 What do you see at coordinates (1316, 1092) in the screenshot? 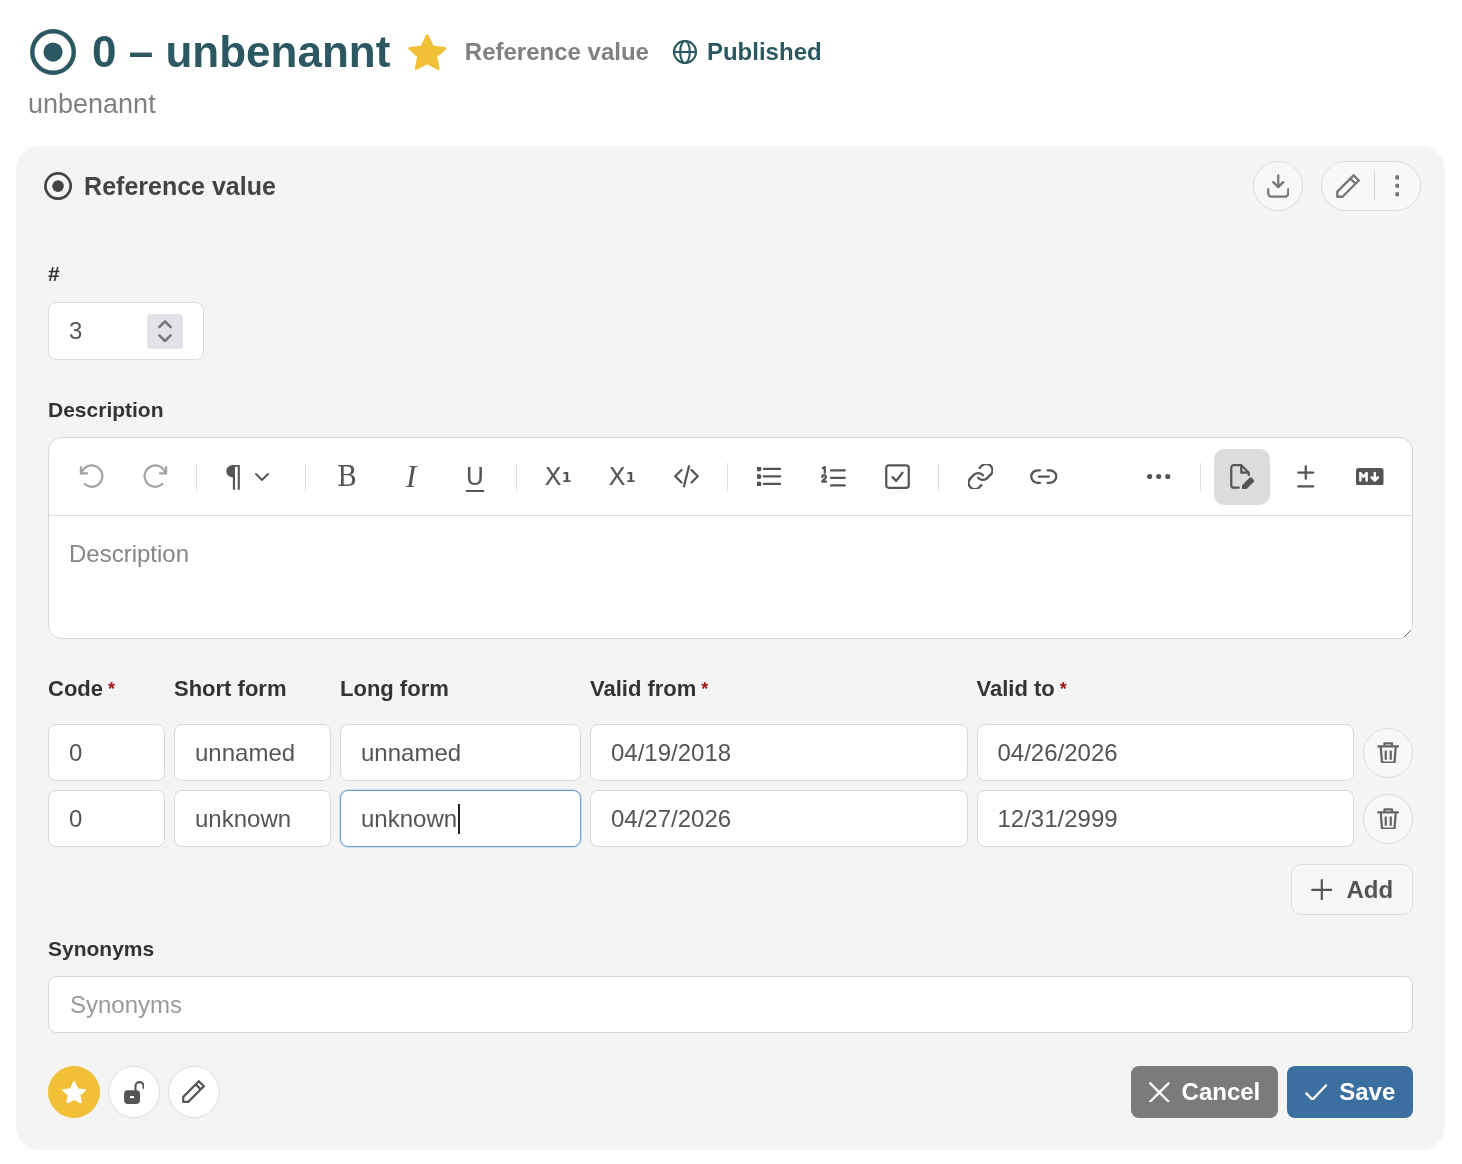
I see `check-icon` at bounding box center [1316, 1092].